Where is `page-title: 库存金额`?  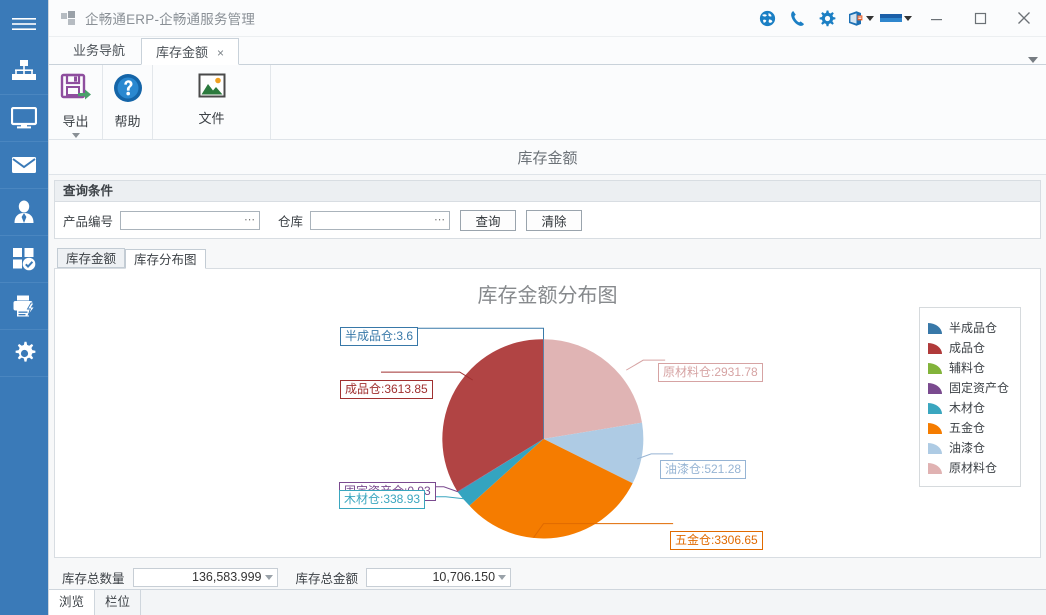 page-title: 库存金额 is located at coordinates (547, 157).